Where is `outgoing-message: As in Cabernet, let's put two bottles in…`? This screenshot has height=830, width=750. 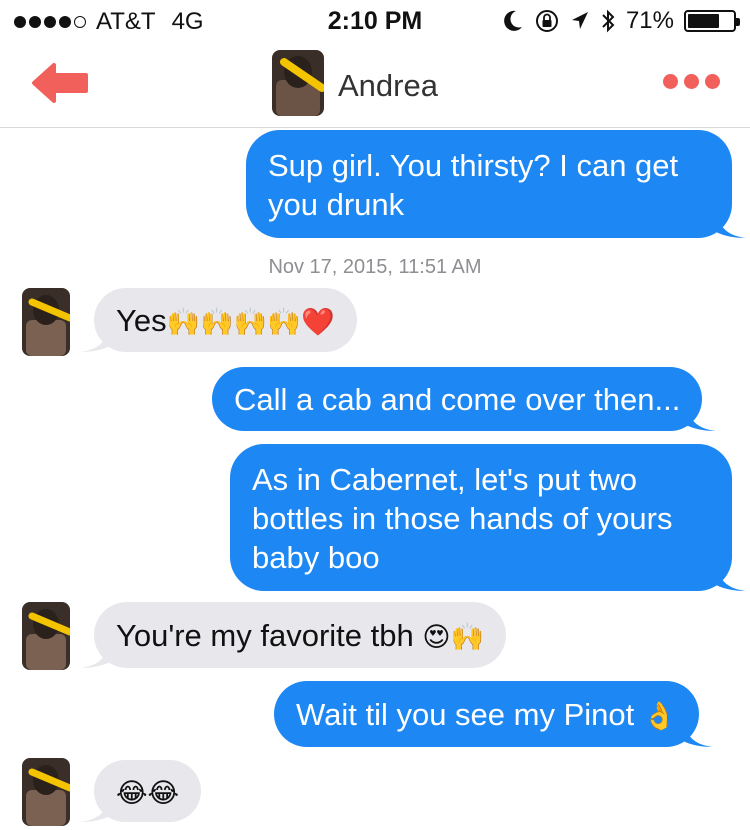 outgoing-message: As in Cabernet, let's put two bottles in… is located at coordinates (488, 517).